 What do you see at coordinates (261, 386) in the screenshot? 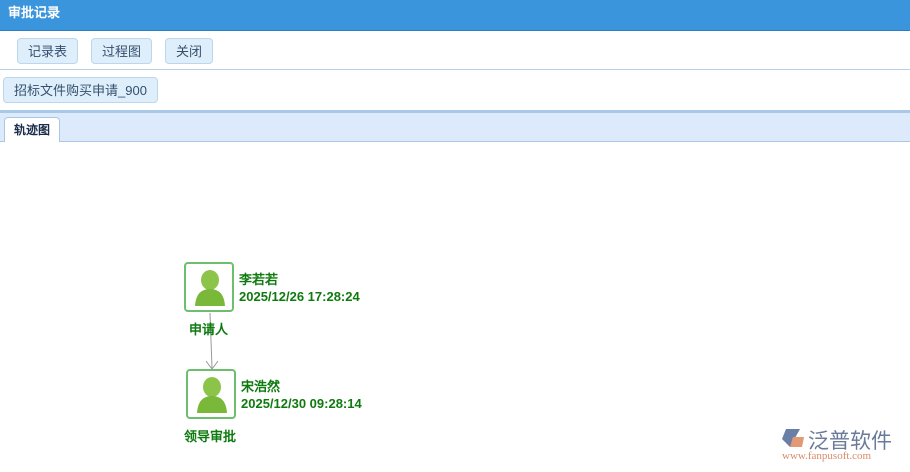
I see `approver-name: 宋浩然` at bounding box center [261, 386].